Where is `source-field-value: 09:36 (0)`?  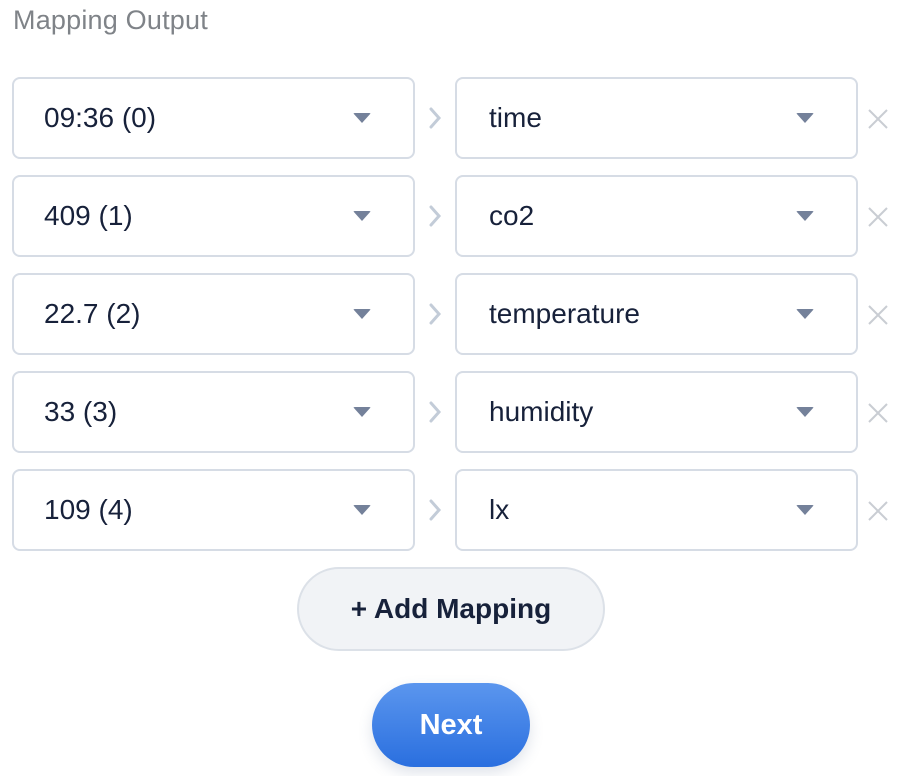
source-field-value: 09:36 (0) is located at coordinates (100, 117).